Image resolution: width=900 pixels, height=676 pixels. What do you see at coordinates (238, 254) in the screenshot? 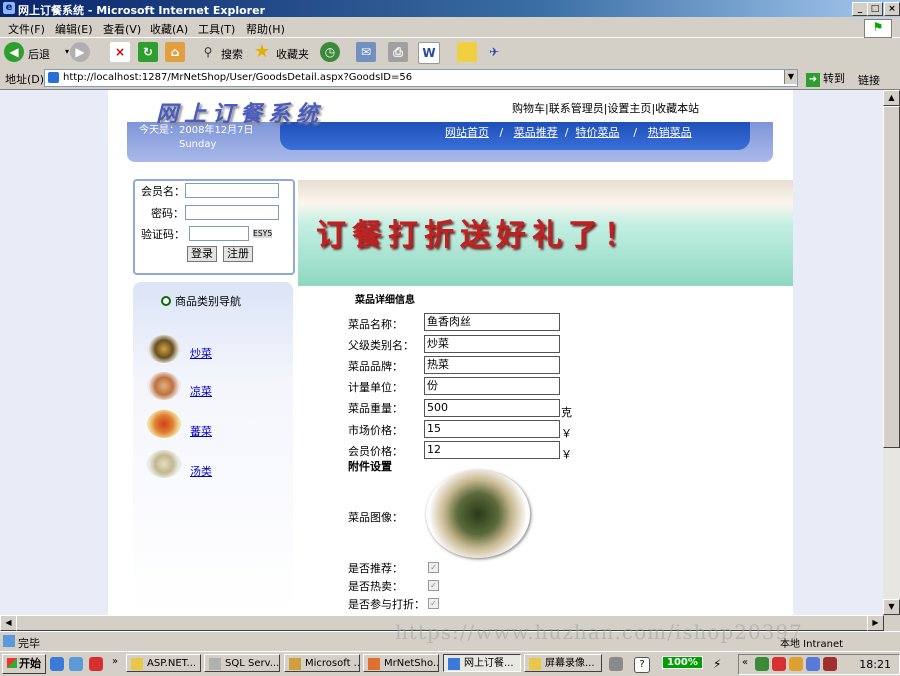
I see `register-button: 注册` at bounding box center [238, 254].